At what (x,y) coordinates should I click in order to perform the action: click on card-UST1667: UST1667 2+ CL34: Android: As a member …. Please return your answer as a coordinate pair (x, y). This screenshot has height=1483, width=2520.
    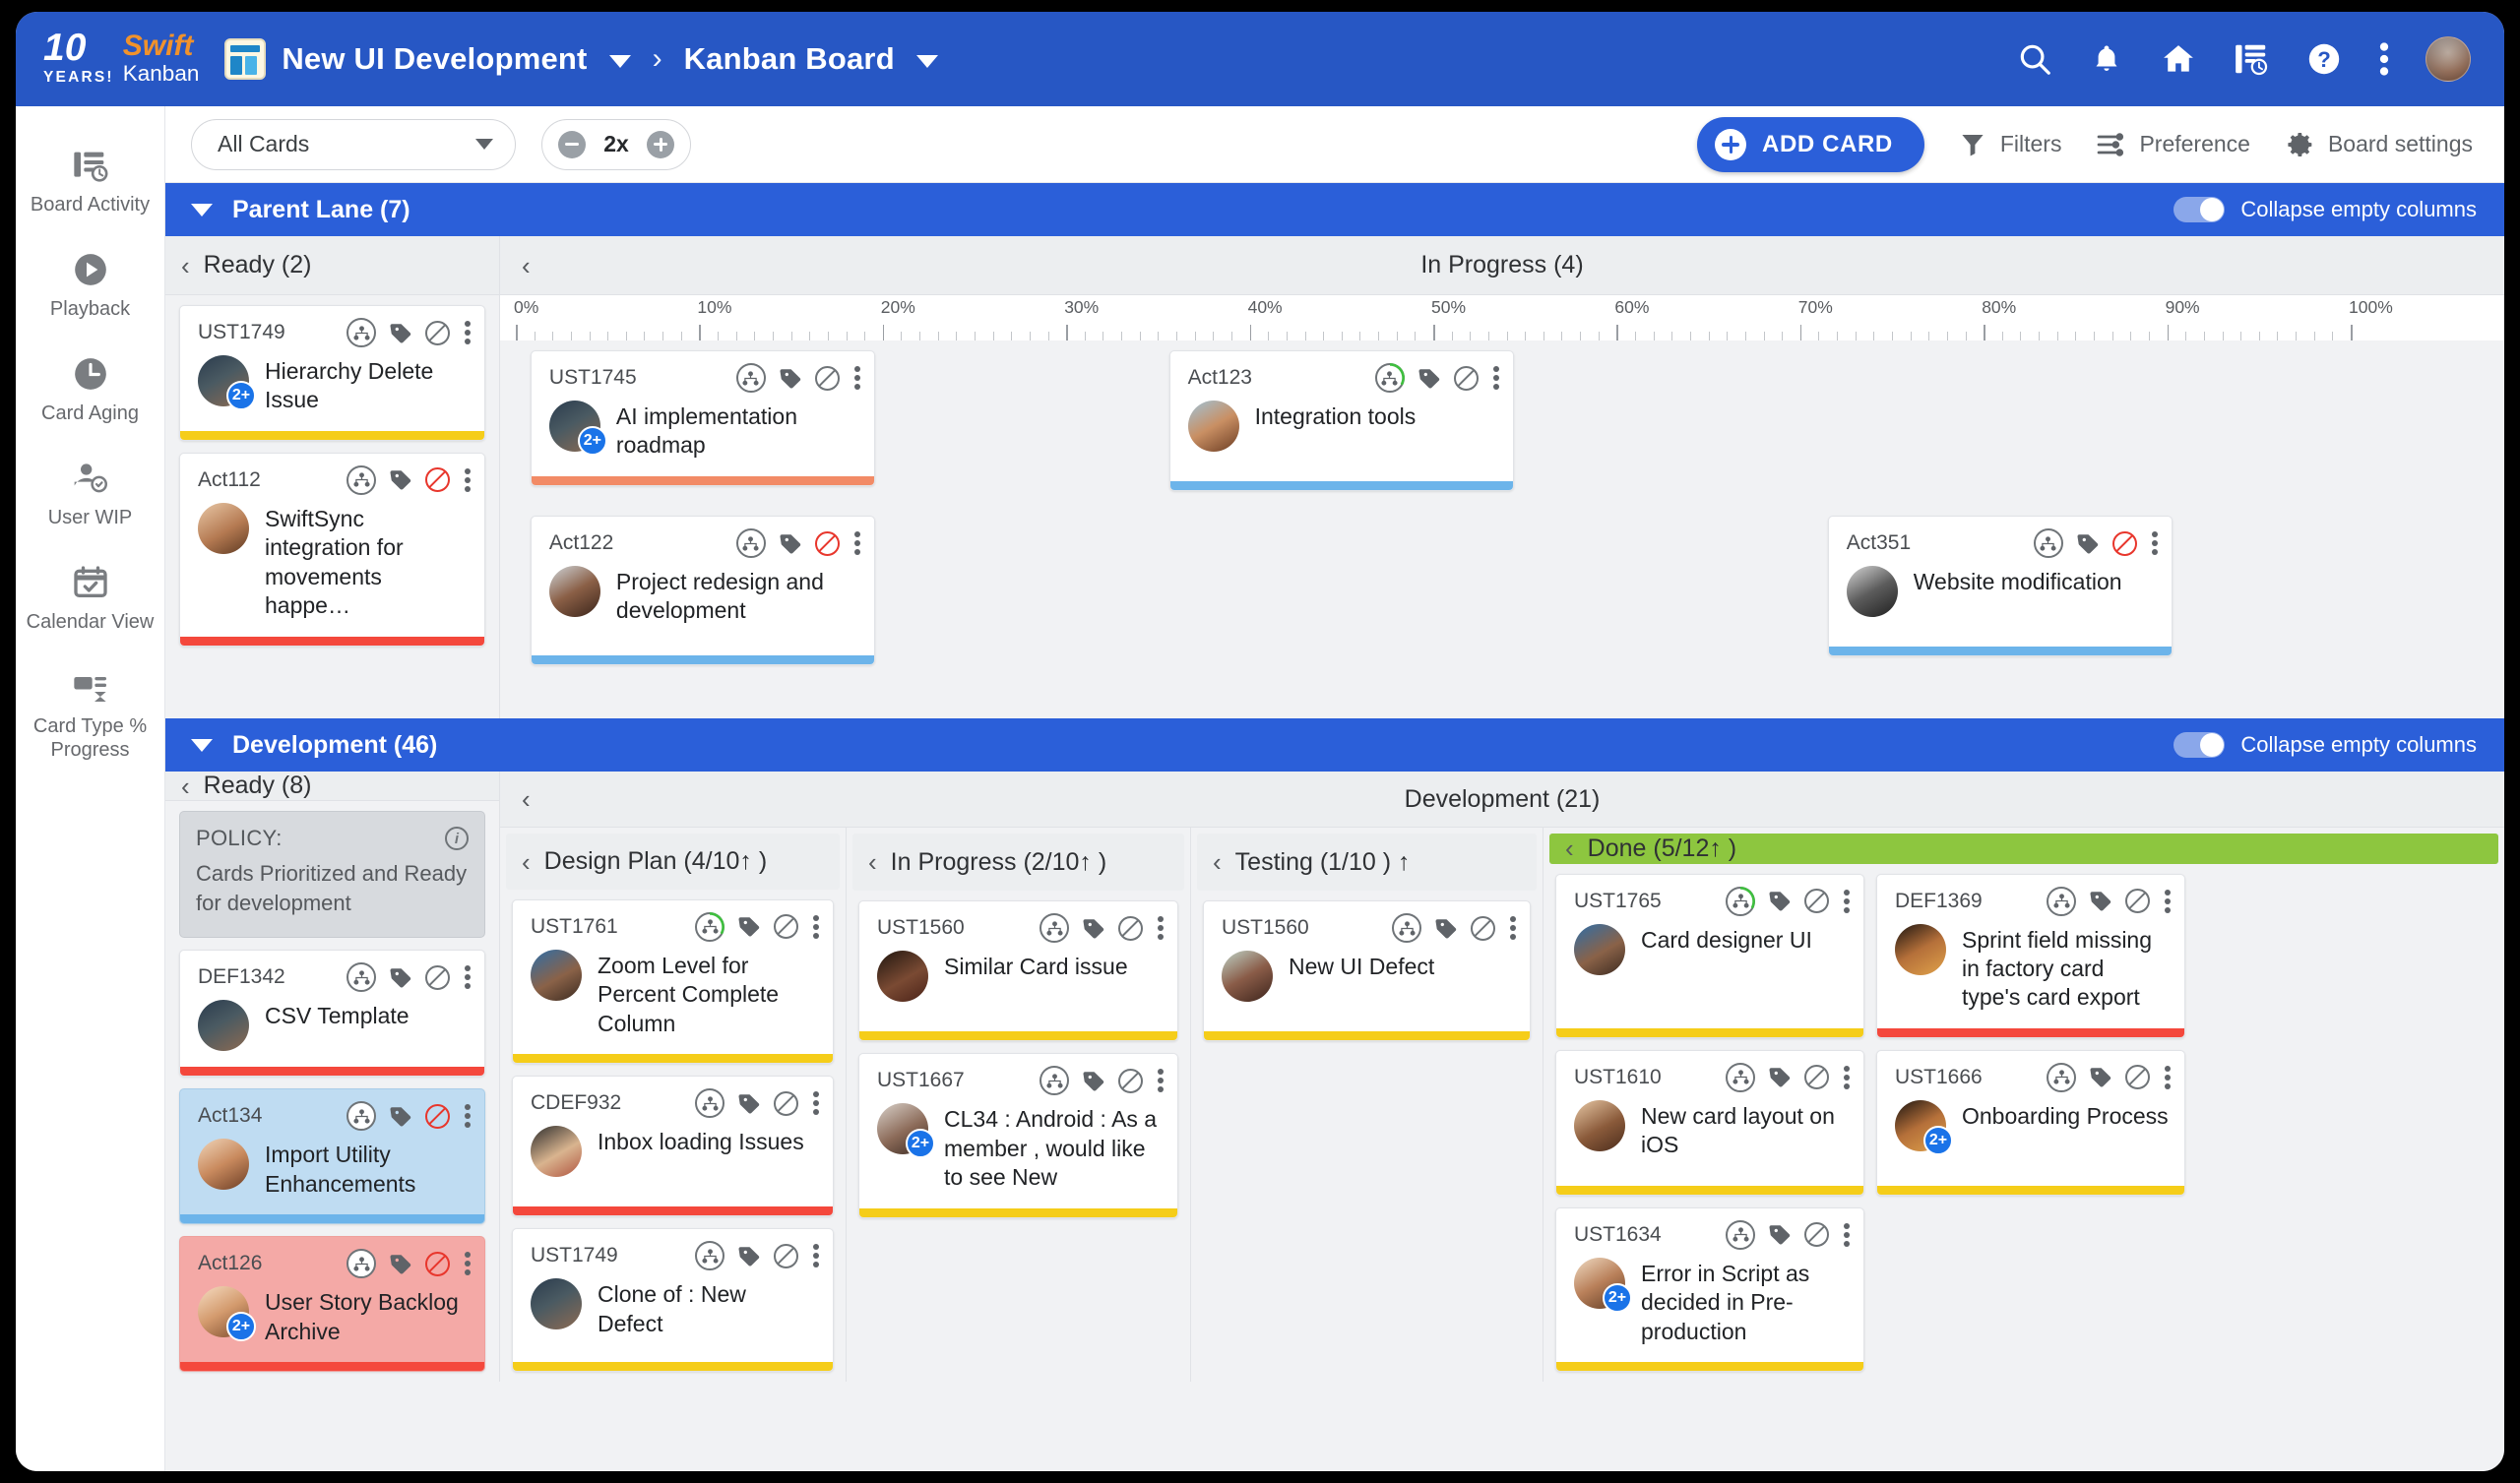
    Looking at the image, I should click on (1018, 1135).